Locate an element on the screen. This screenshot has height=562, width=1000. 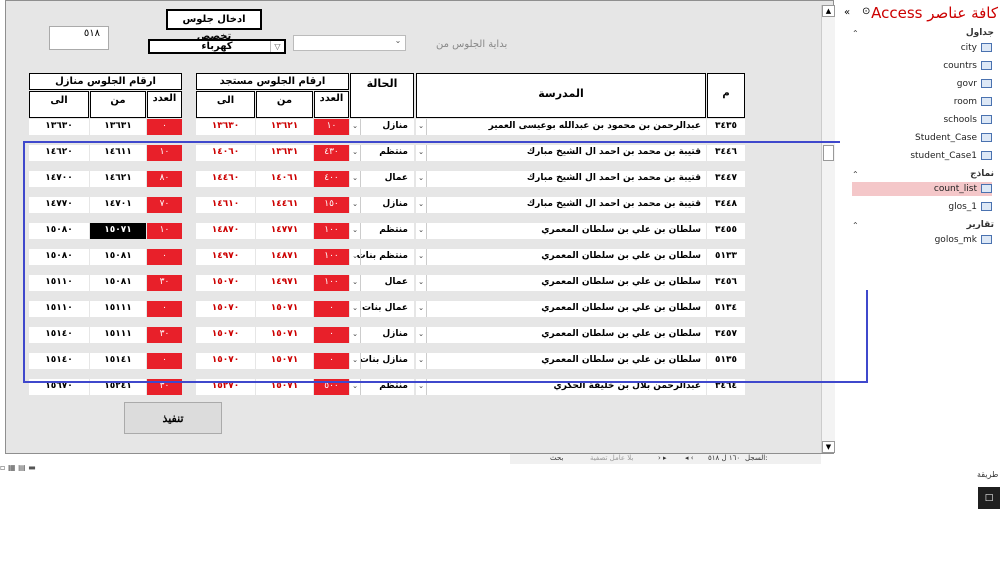
cell-home-from: ١٥١١١ is located at coordinates (118, 335).